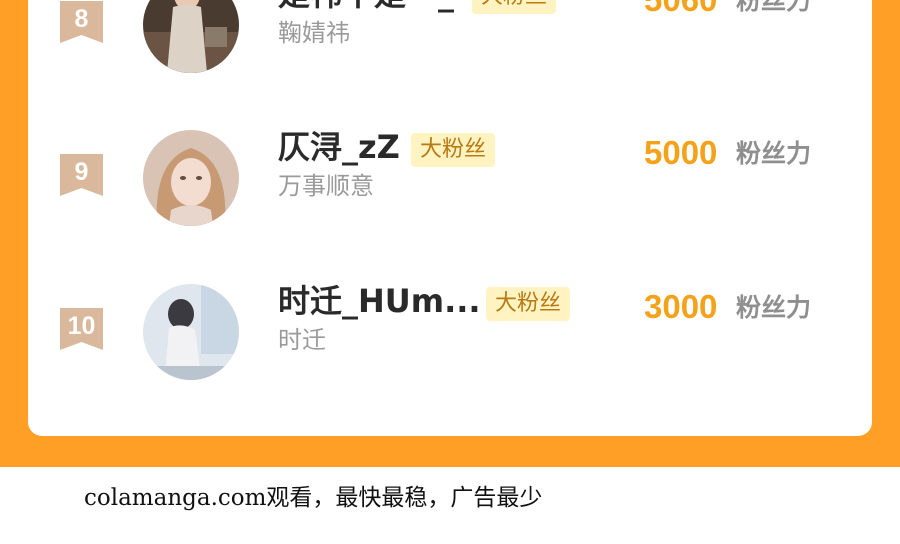 The image size is (900, 544). Describe the element at coordinates (81, 326) in the screenshot. I see `rank-number: 10` at that location.